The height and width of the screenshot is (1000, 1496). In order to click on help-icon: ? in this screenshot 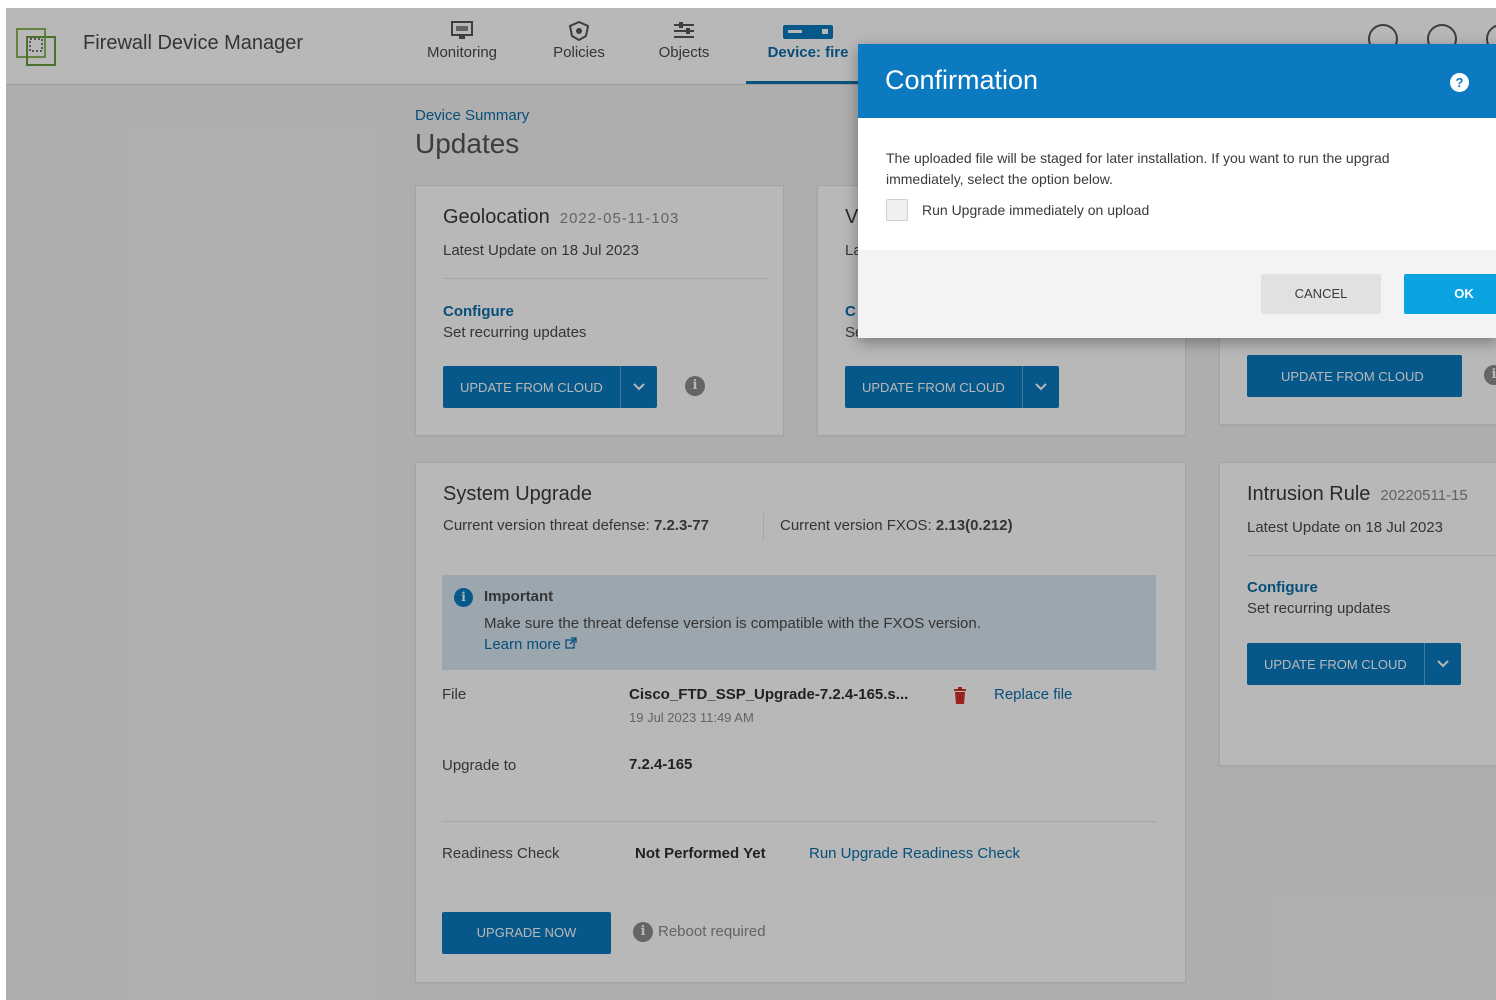, I will do `click(1459, 82)`.